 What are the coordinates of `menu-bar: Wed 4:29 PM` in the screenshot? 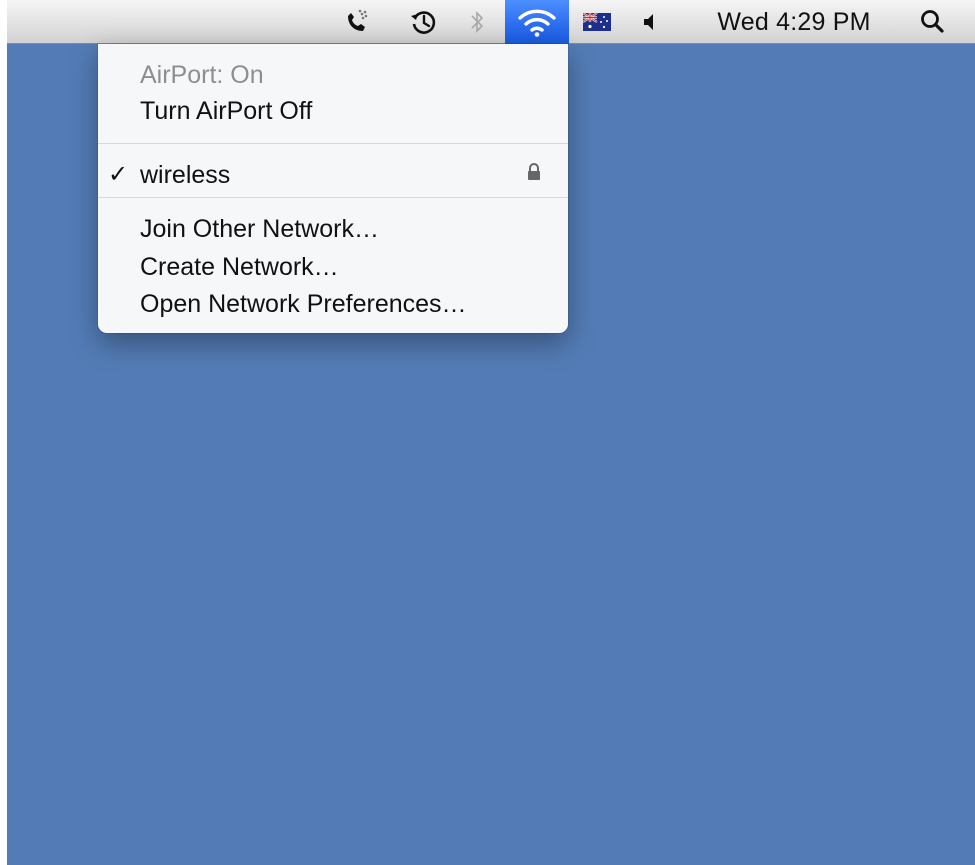 It's located at (491, 22).